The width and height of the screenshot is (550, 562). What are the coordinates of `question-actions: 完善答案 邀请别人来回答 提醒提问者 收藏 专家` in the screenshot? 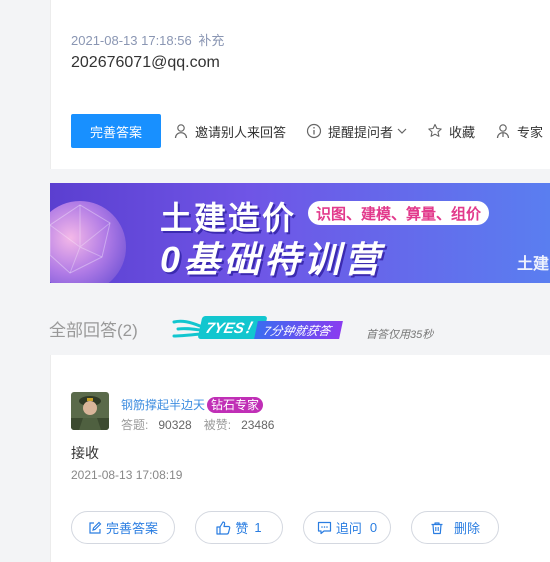 It's located at (310, 131).